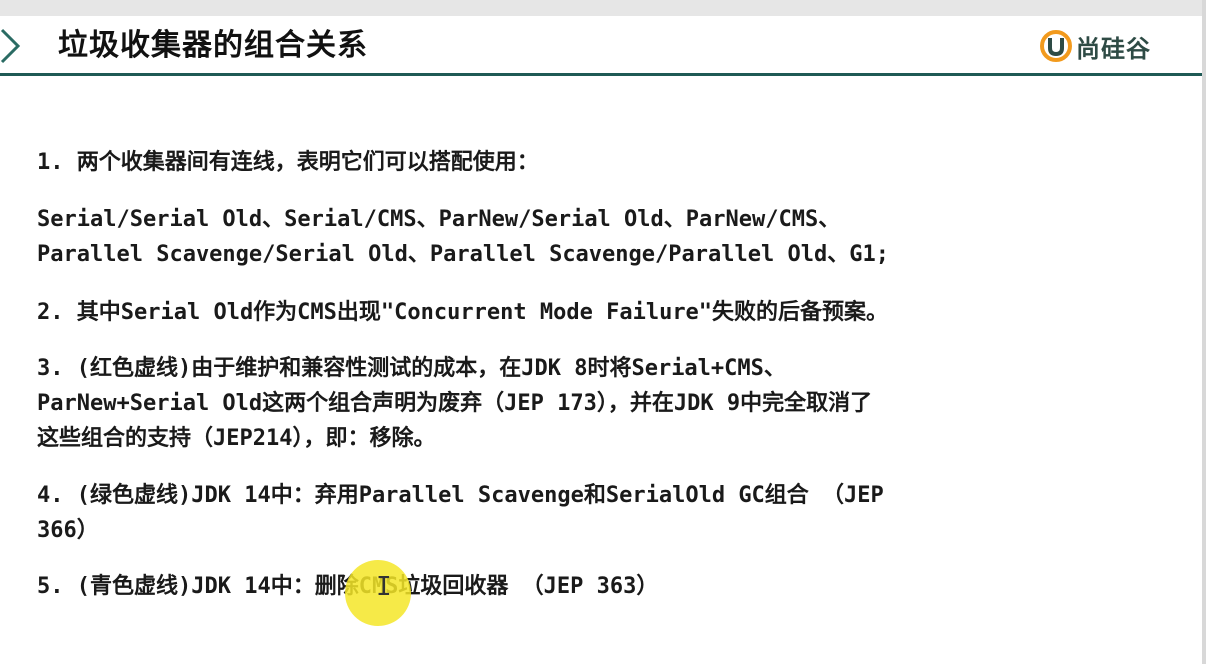  I want to click on text-cursor-icon: I, so click(384, 587).